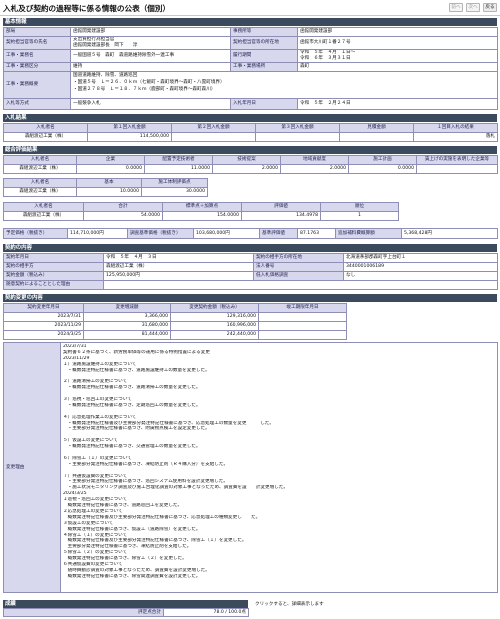 The height and width of the screenshot is (619, 500). What do you see at coordinates (45, 128) in the screenshot?
I see `bid-header: 入札者名` at bounding box center [45, 128].